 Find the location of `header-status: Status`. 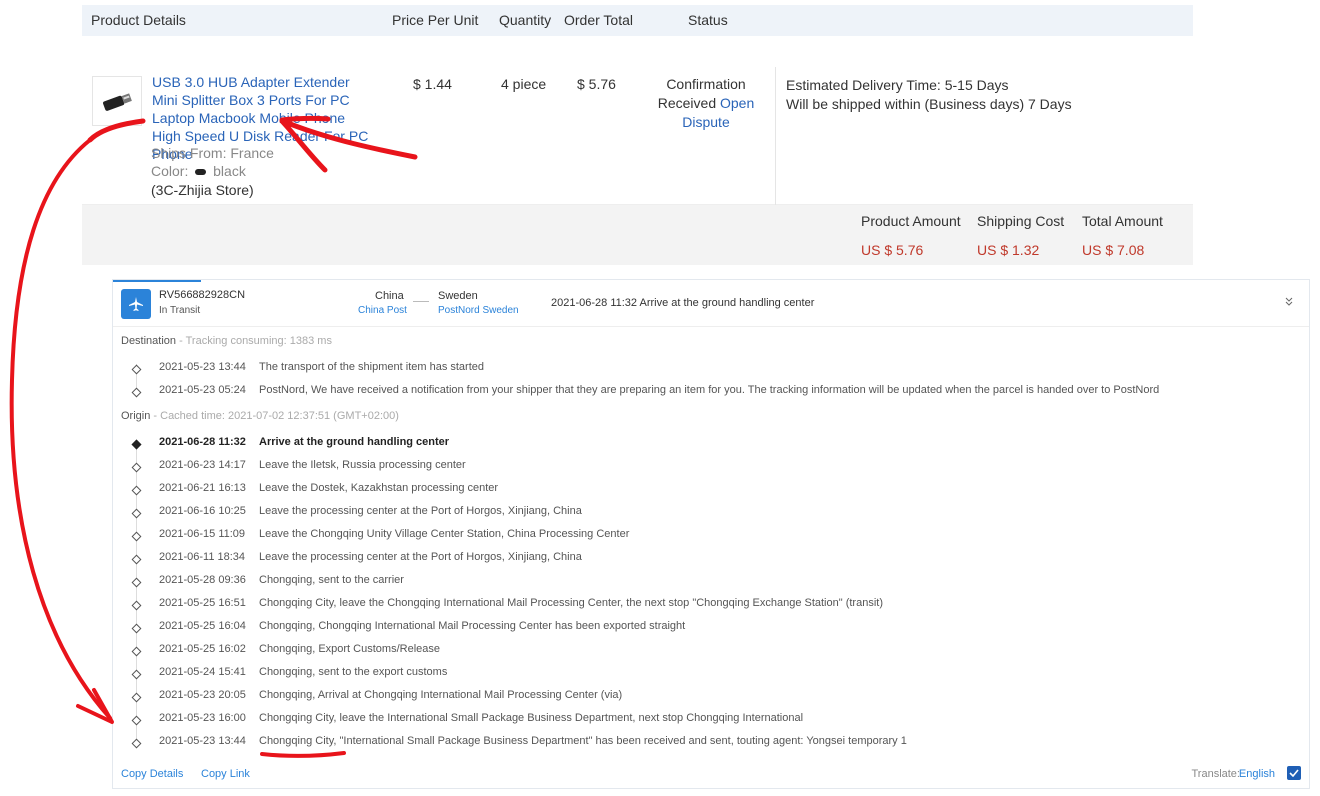

header-status: Status is located at coordinates (708, 20).